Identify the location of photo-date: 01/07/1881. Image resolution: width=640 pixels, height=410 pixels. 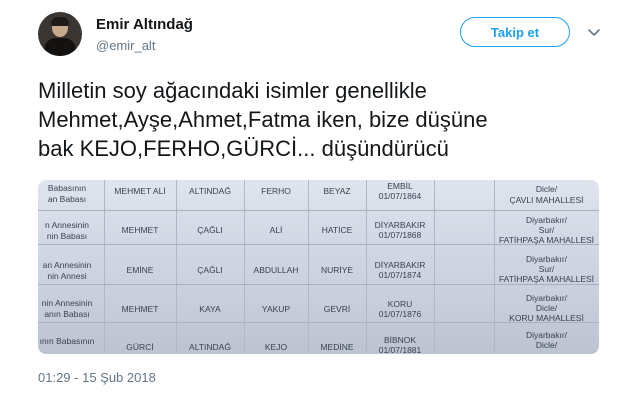
(400, 349).